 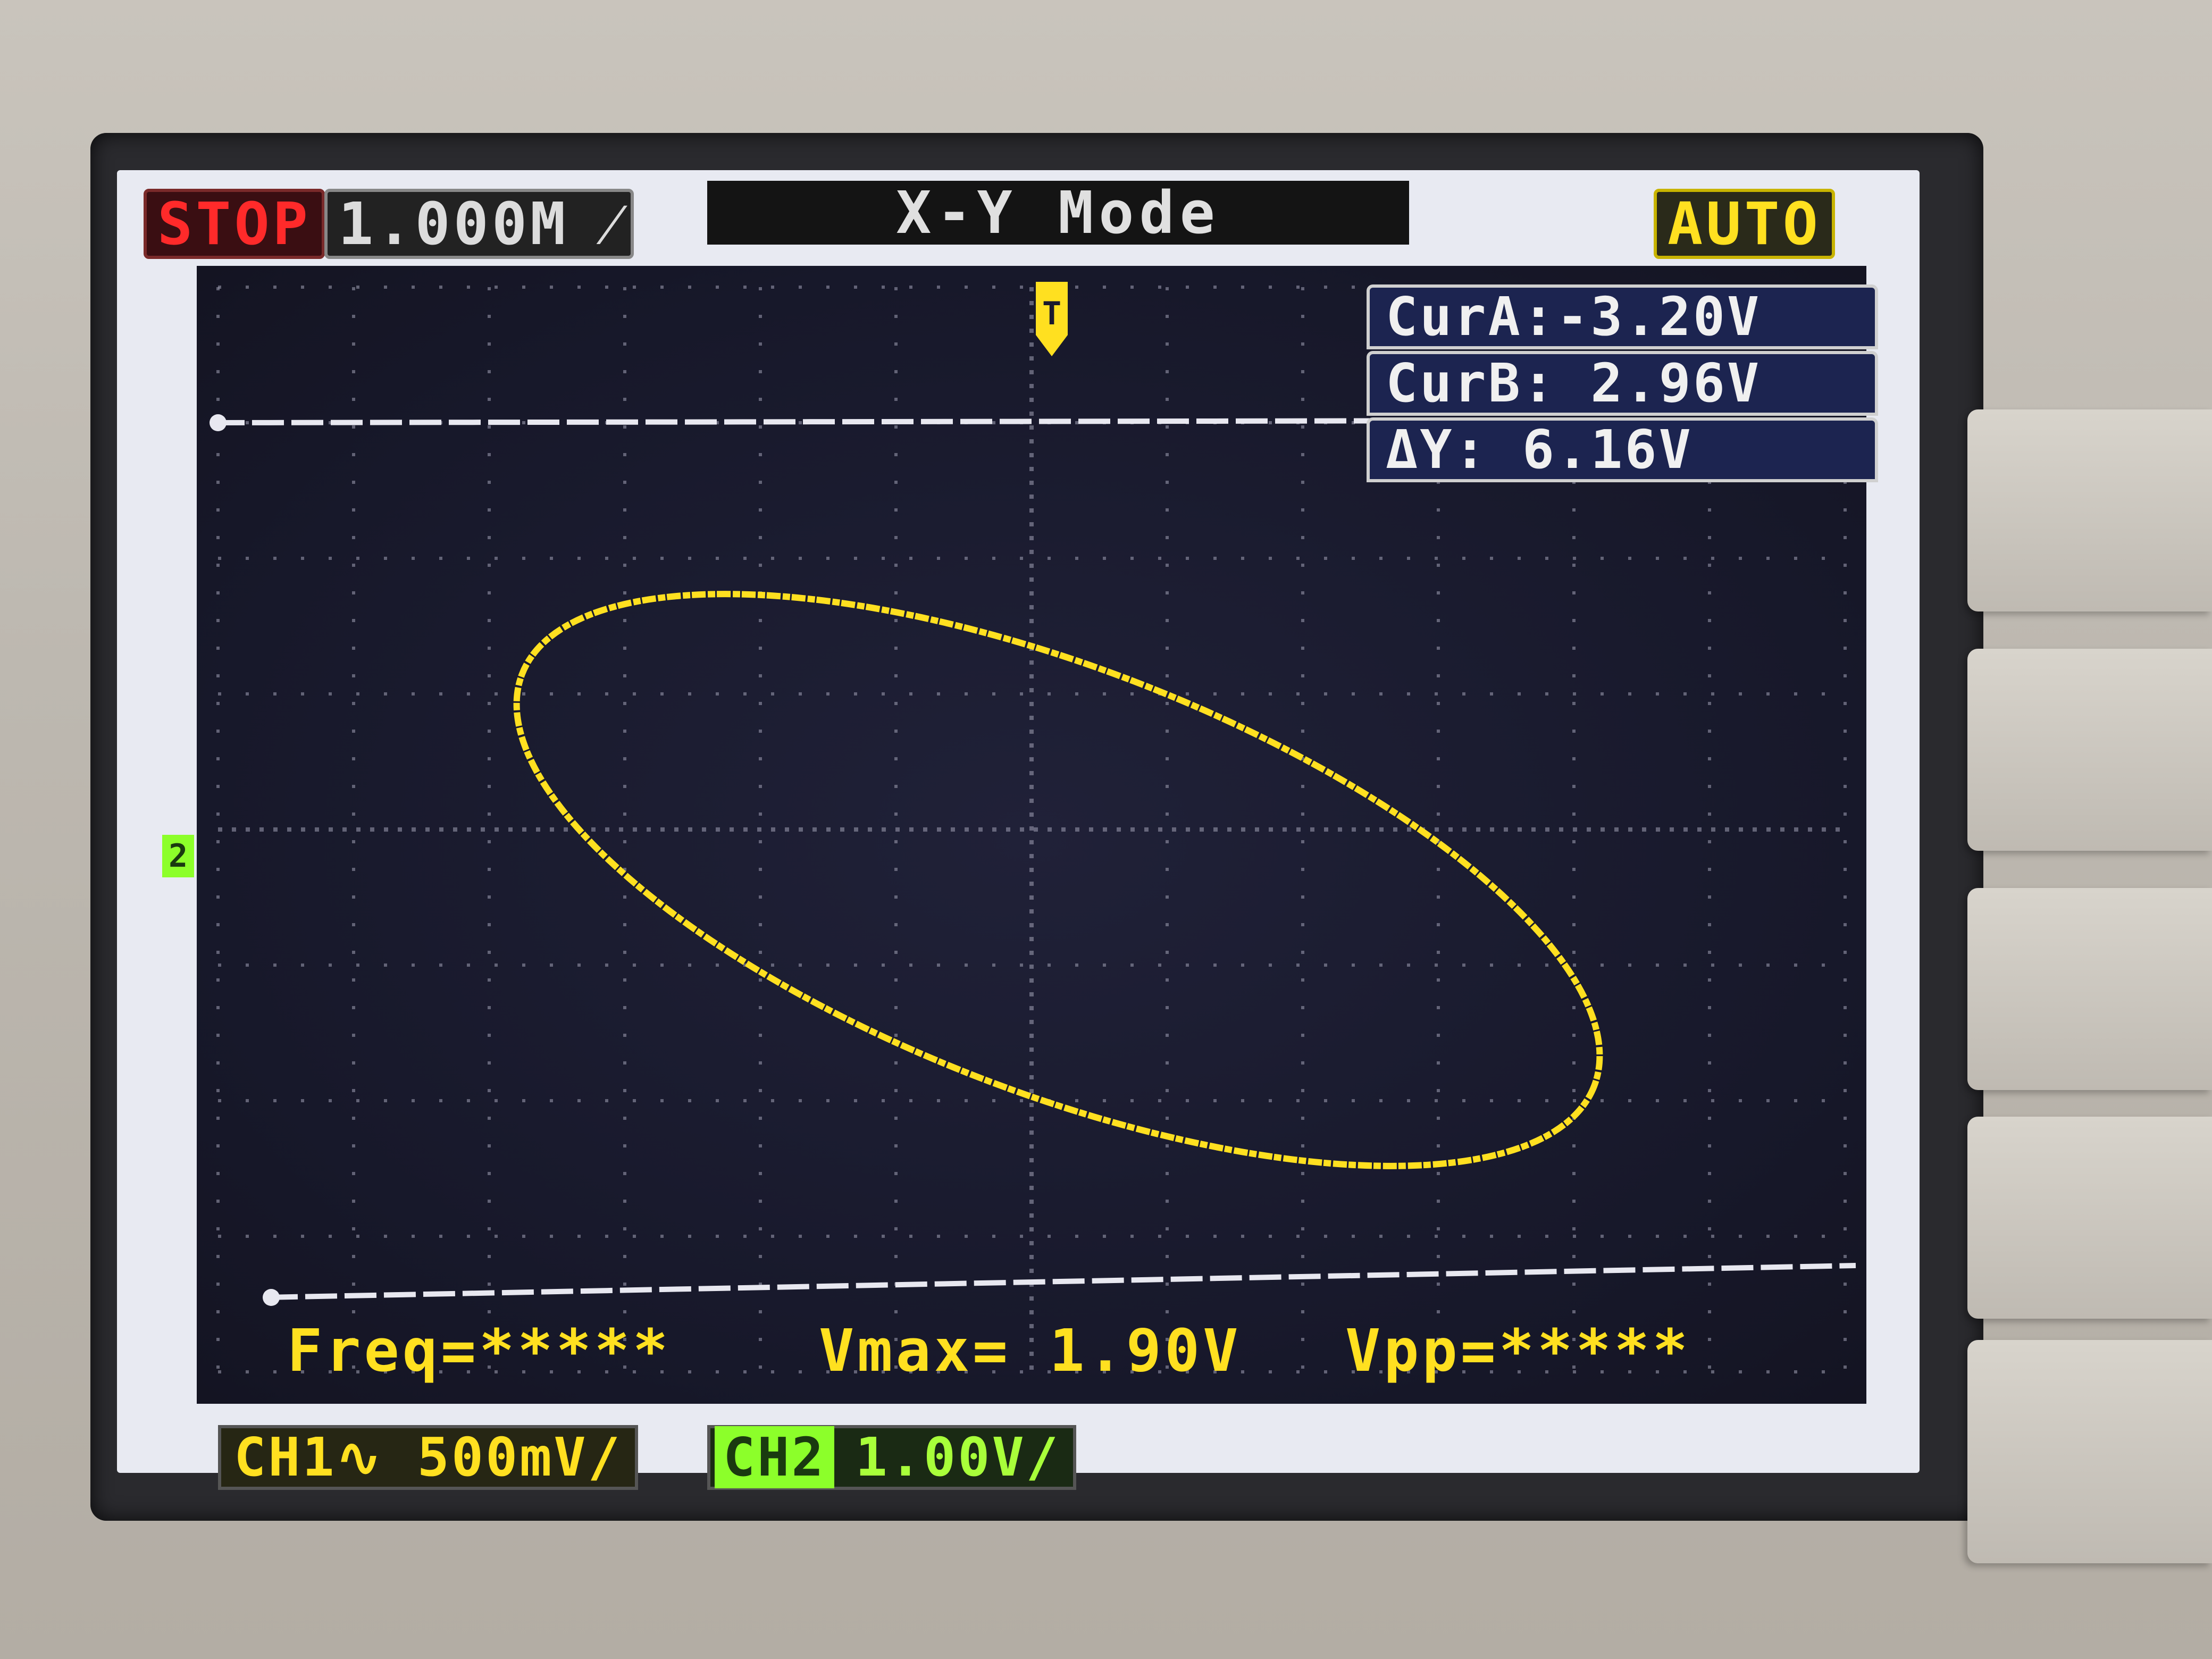 What do you see at coordinates (1518, 1351) in the screenshot?
I see `vpp-measurement: Vpp=*****` at bounding box center [1518, 1351].